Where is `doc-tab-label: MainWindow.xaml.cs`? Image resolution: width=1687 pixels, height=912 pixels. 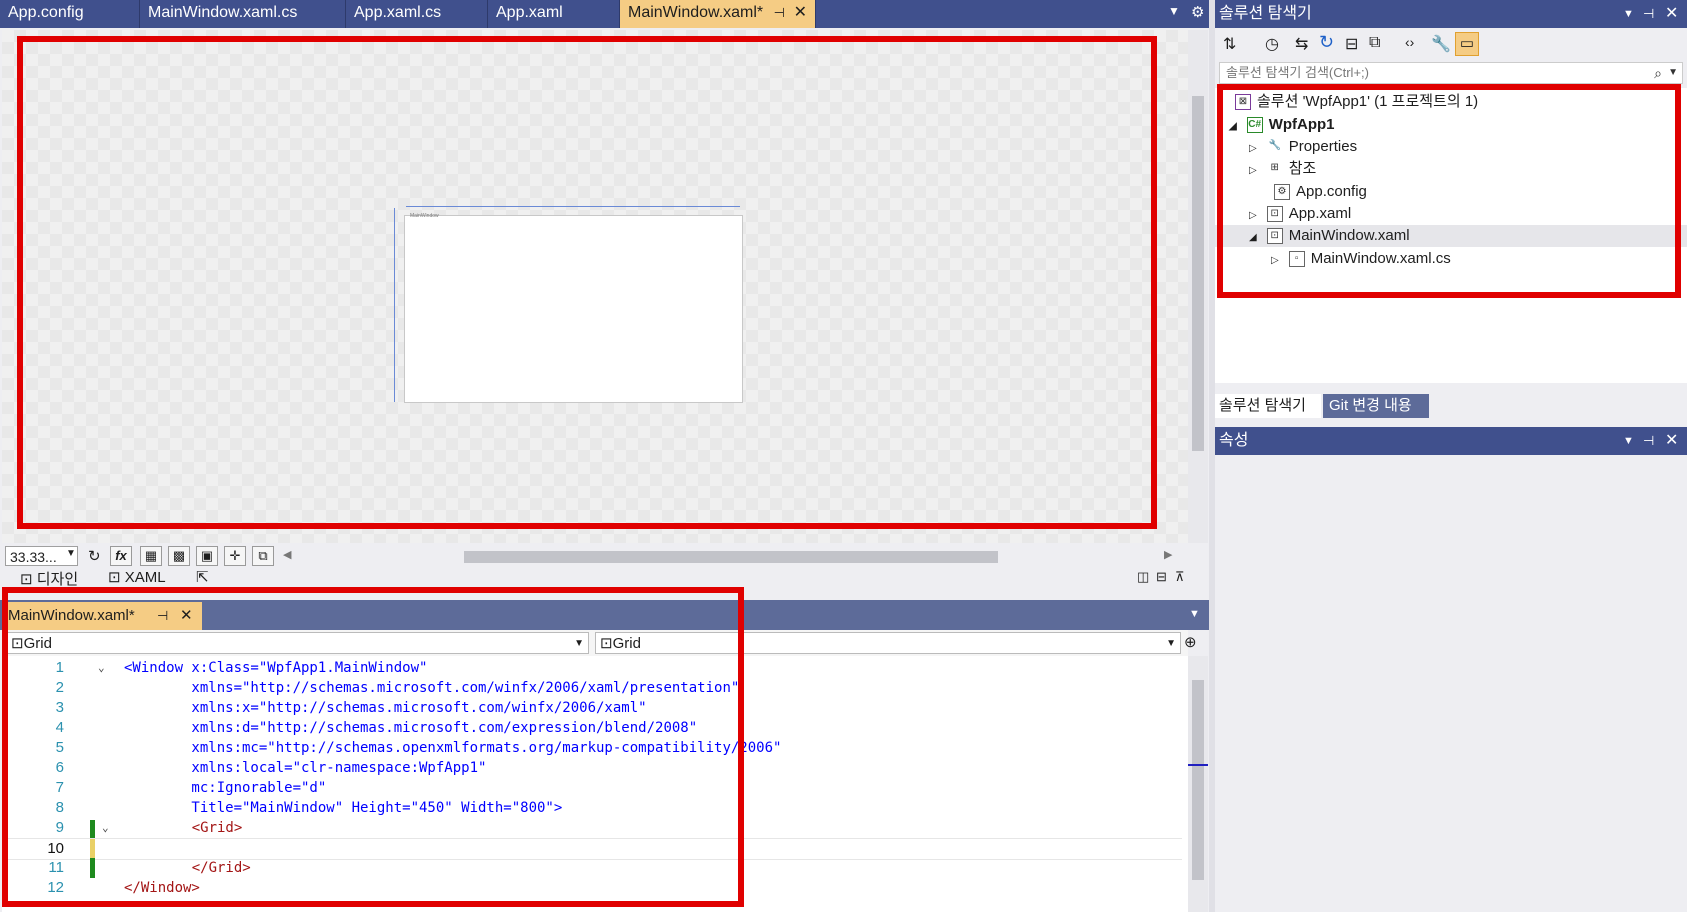
doc-tab-label: MainWindow.xaml.cs is located at coordinates (223, 12).